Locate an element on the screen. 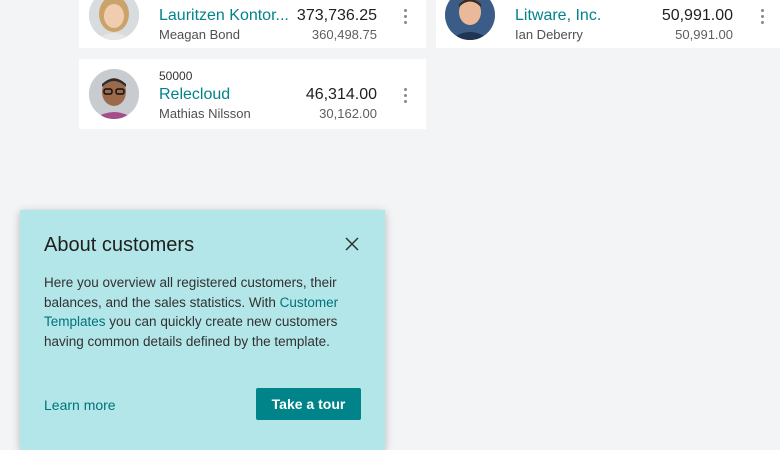 The height and width of the screenshot is (450, 780). learn-more-link: Learn more is located at coordinates (80, 405).